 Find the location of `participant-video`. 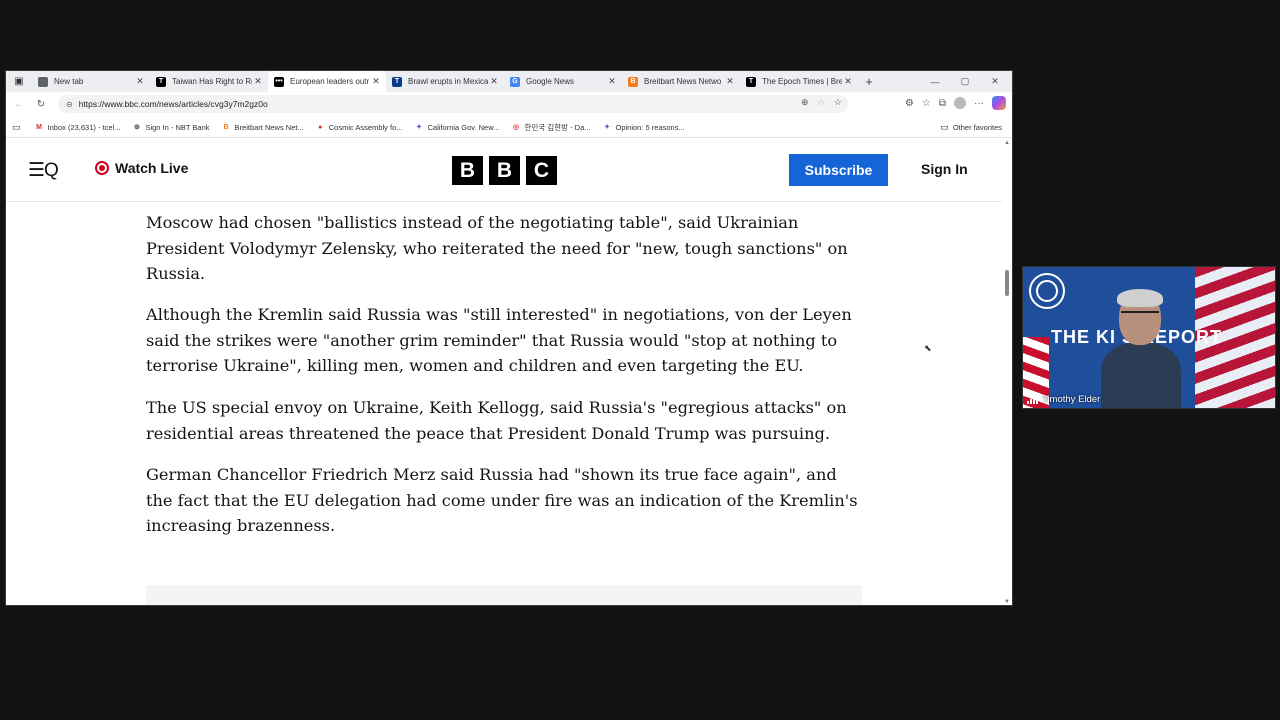

participant-video is located at coordinates (1141, 348).